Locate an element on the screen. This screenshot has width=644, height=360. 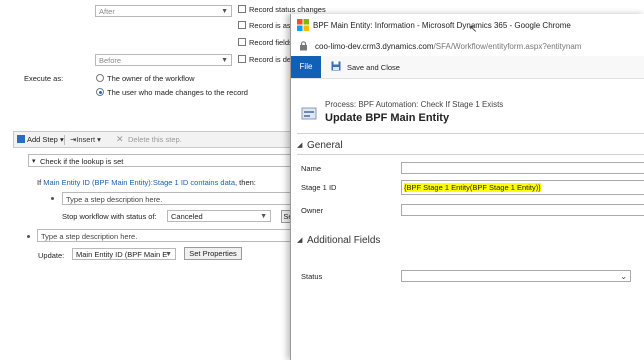
form-title: Update BPF Main Entity is located at coordinates (387, 118).